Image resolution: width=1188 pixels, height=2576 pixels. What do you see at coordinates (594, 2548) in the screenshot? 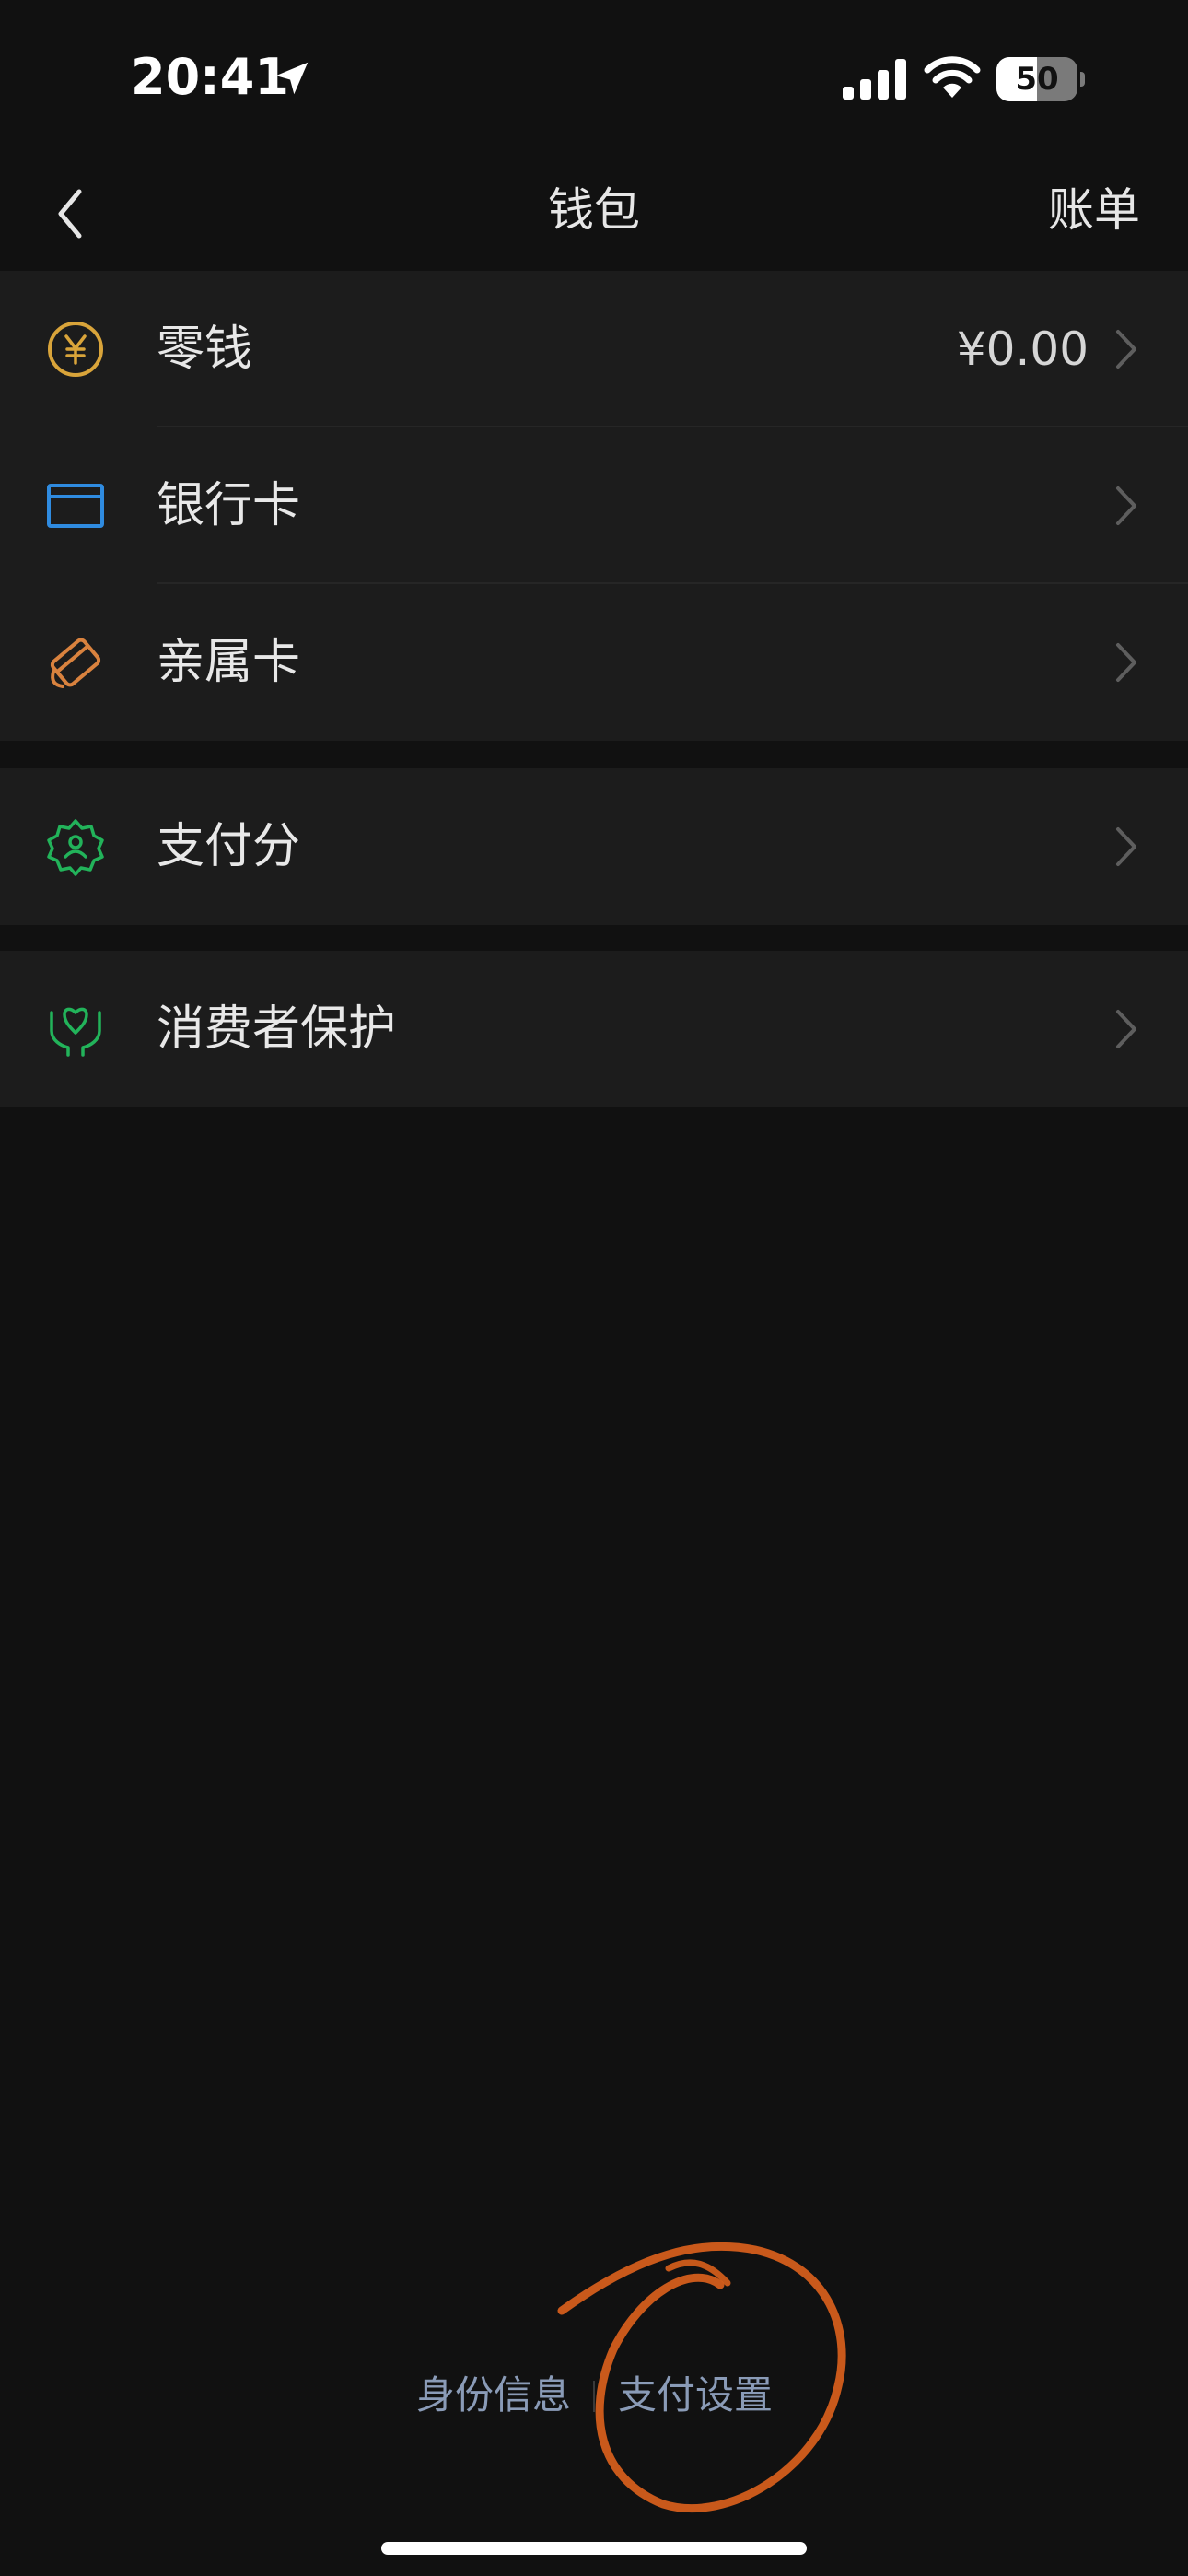
I see `home-indicator` at bounding box center [594, 2548].